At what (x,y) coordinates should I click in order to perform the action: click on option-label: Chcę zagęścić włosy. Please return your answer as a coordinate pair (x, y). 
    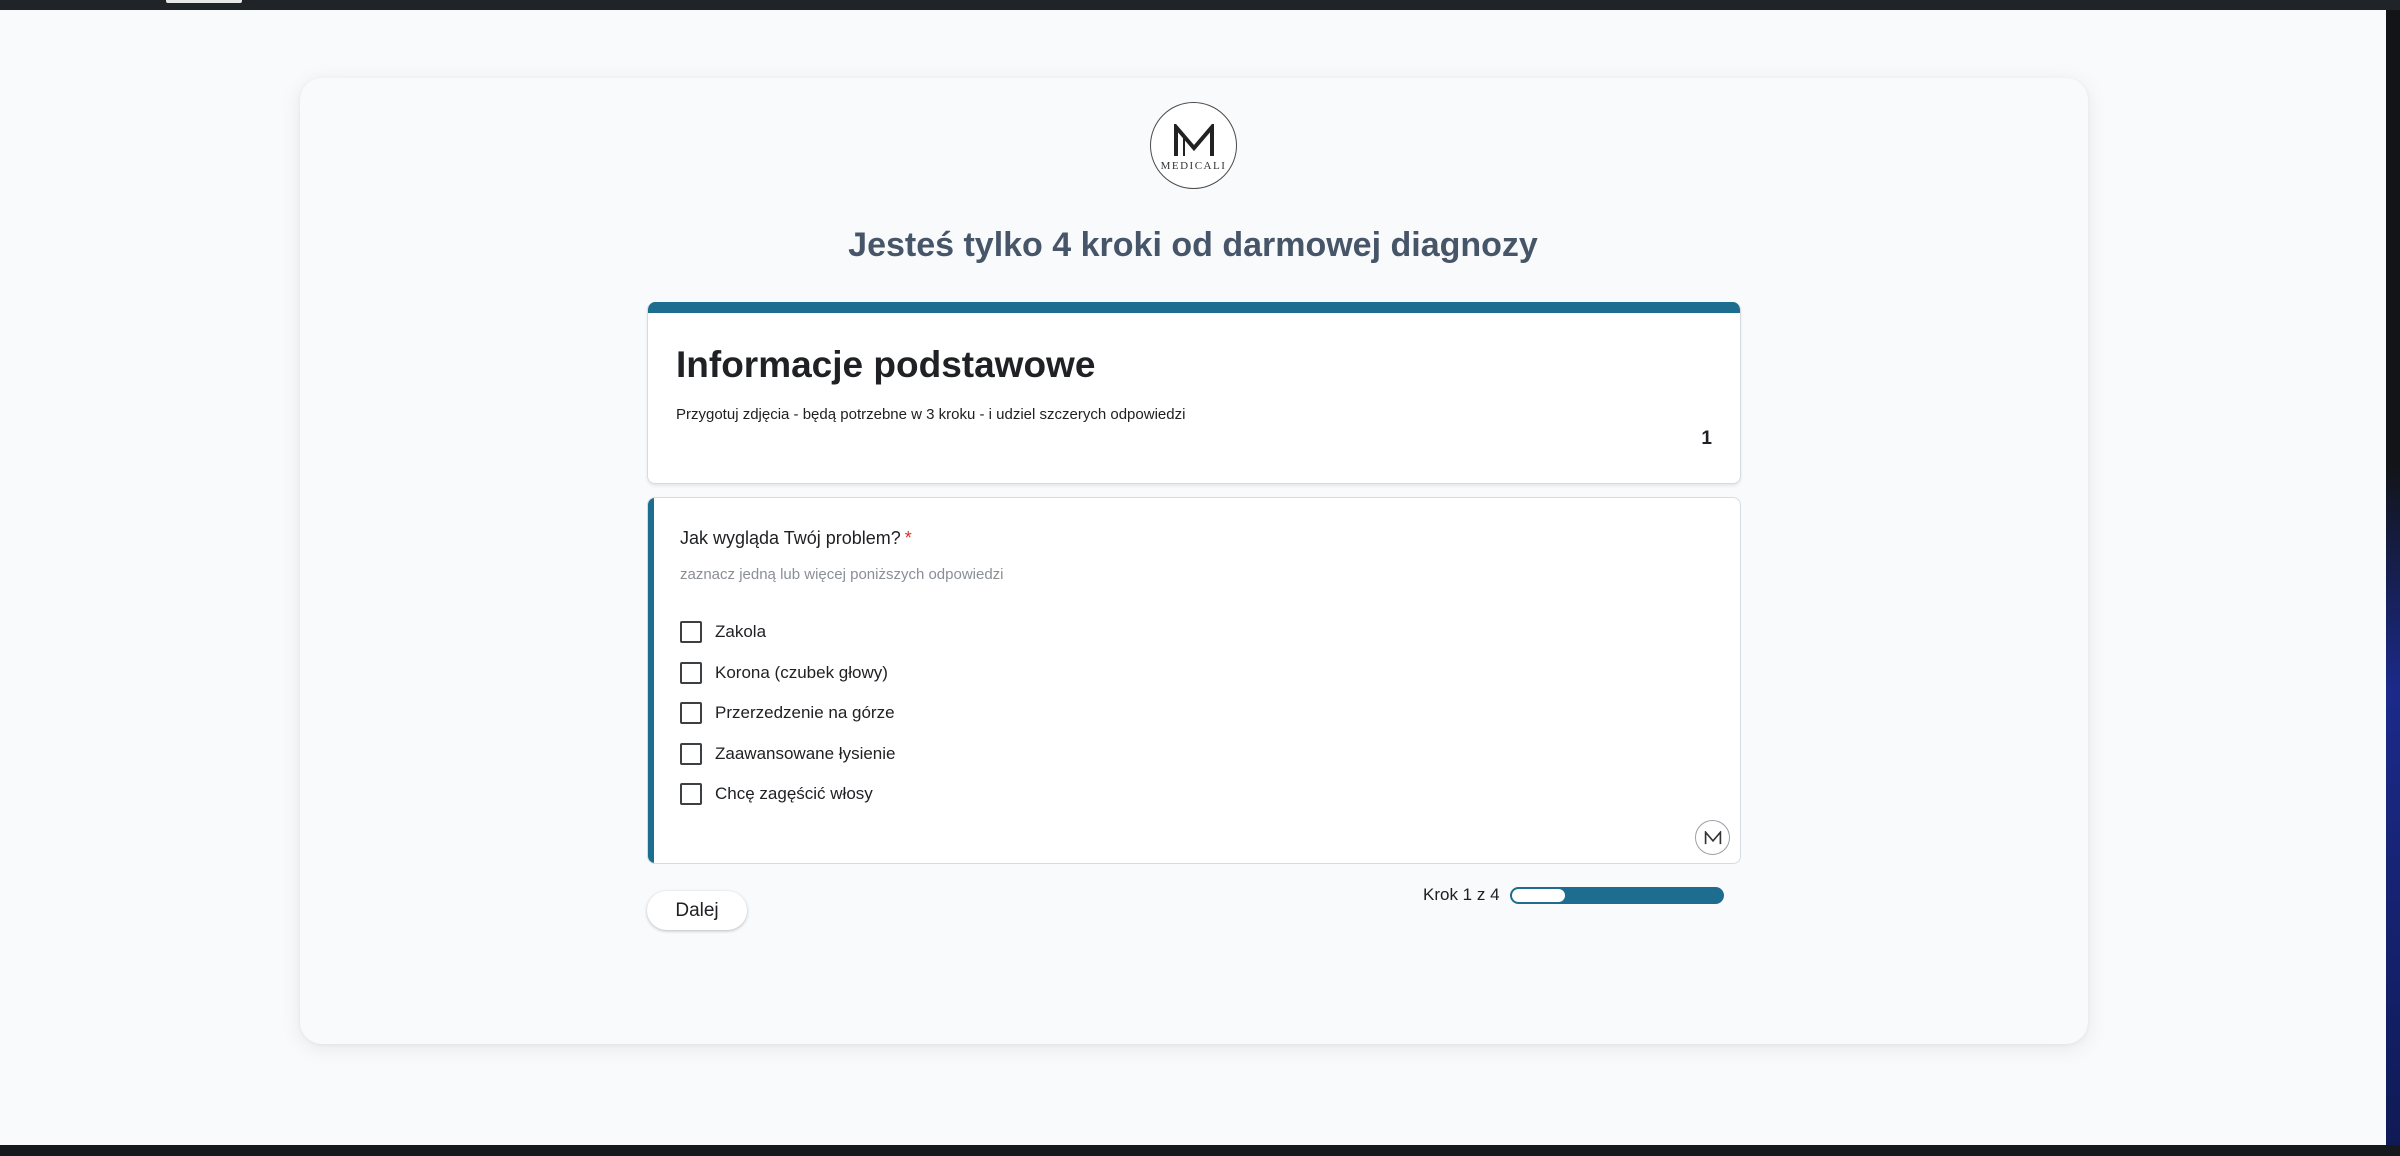
    Looking at the image, I should click on (794, 794).